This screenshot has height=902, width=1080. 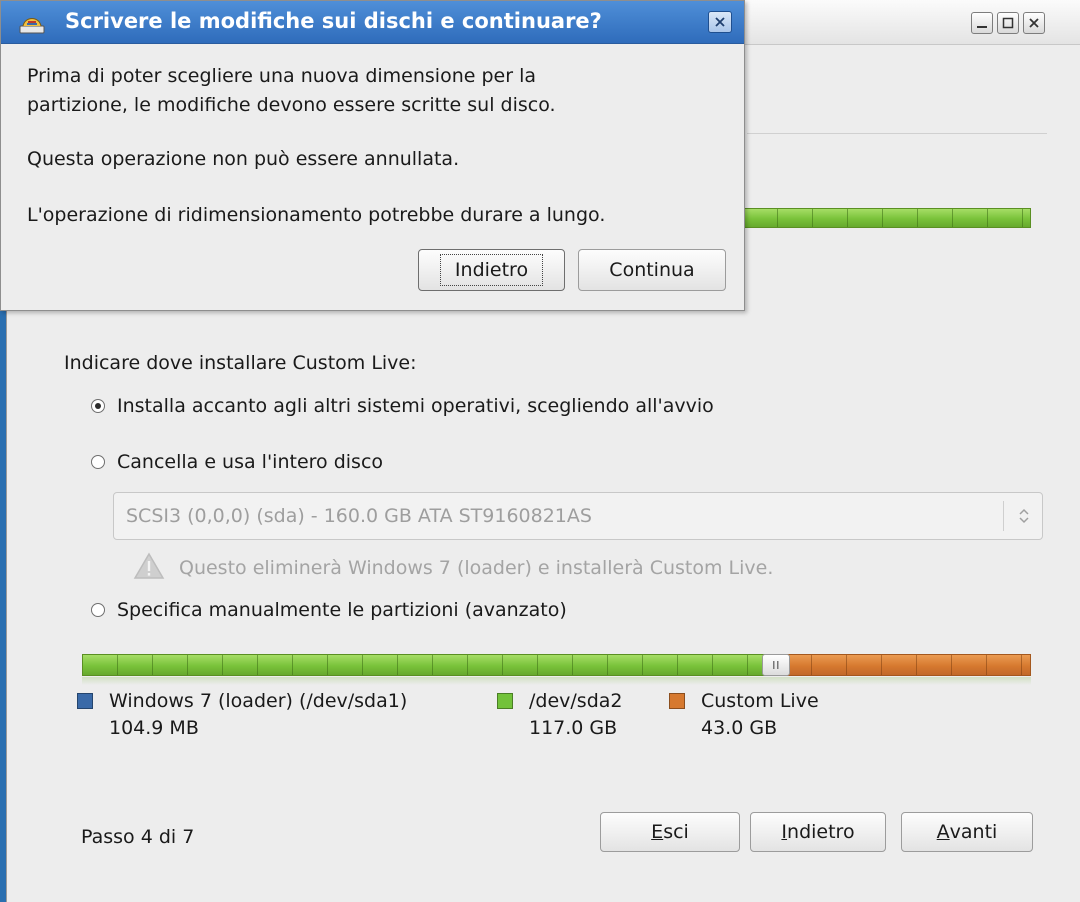 What do you see at coordinates (98, 610) in the screenshot?
I see `radio-manual-partition` at bounding box center [98, 610].